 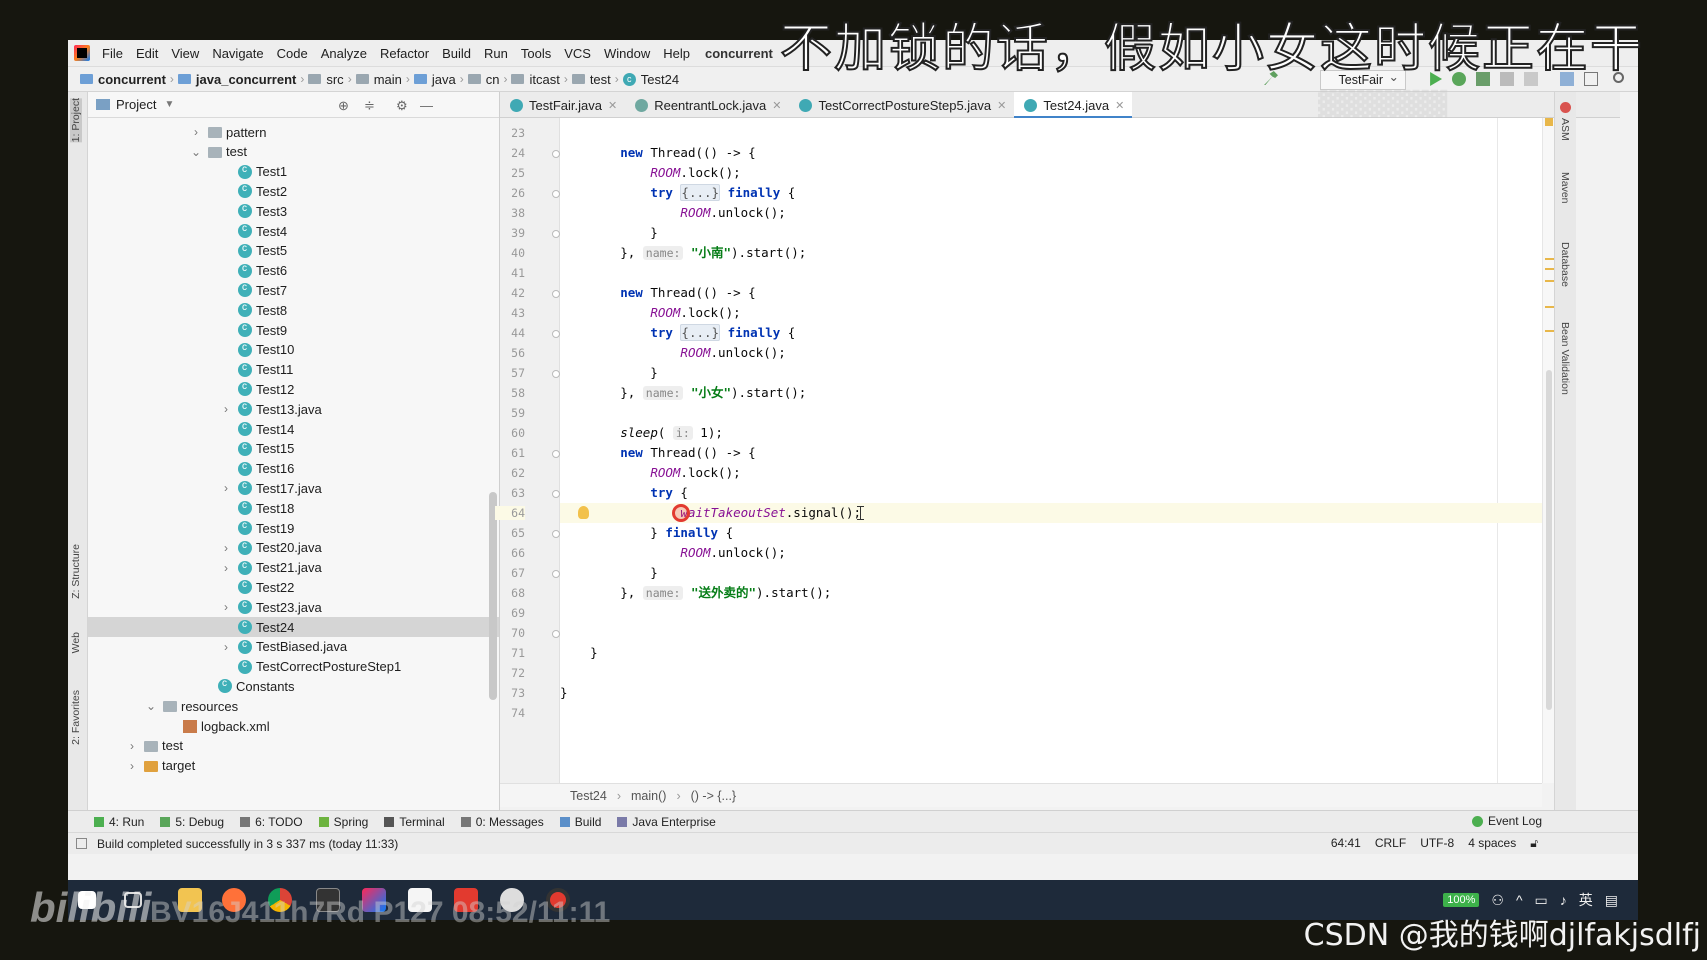 What do you see at coordinates (271, 822) in the screenshot?
I see `tool-window-todo: 6: TODO` at bounding box center [271, 822].